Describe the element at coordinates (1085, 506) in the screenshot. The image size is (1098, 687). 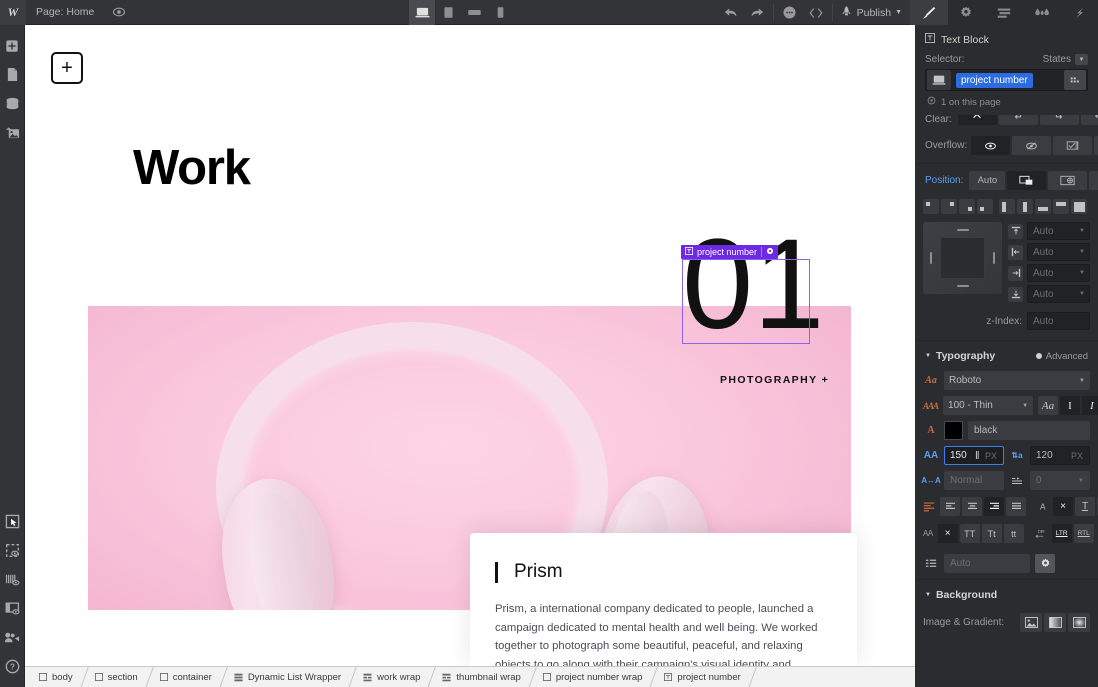
I see `decoration-underline-button: T` at that location.